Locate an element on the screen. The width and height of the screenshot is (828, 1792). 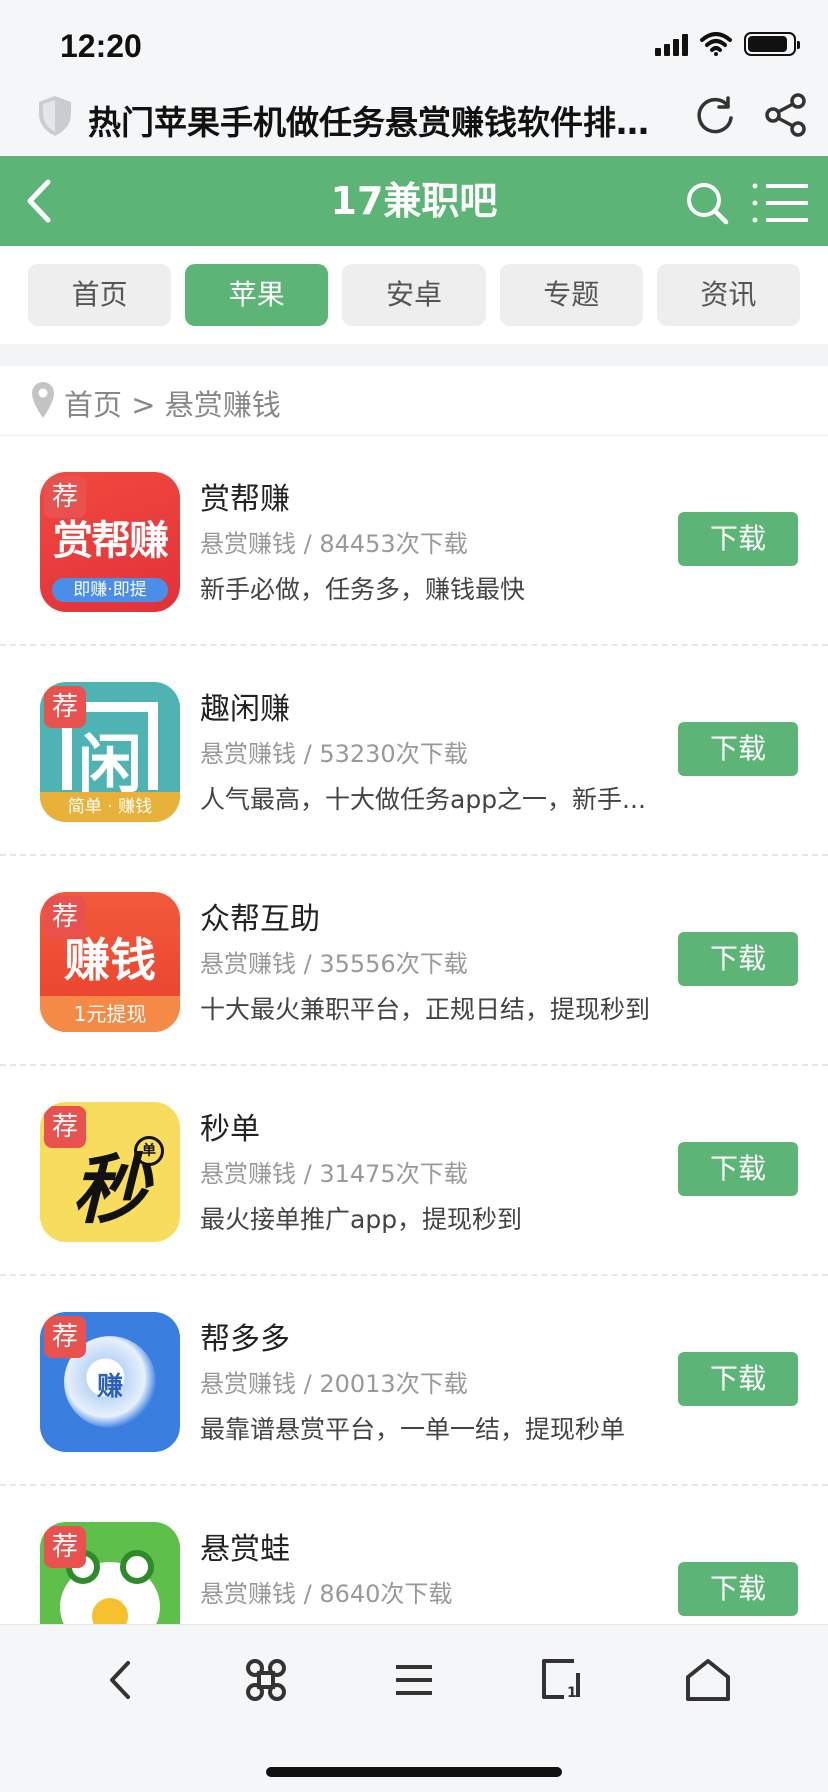
app-icon-quxianzhuan: 荐 闲 简单 · 赚钱 is located at coordinates (110, 752).